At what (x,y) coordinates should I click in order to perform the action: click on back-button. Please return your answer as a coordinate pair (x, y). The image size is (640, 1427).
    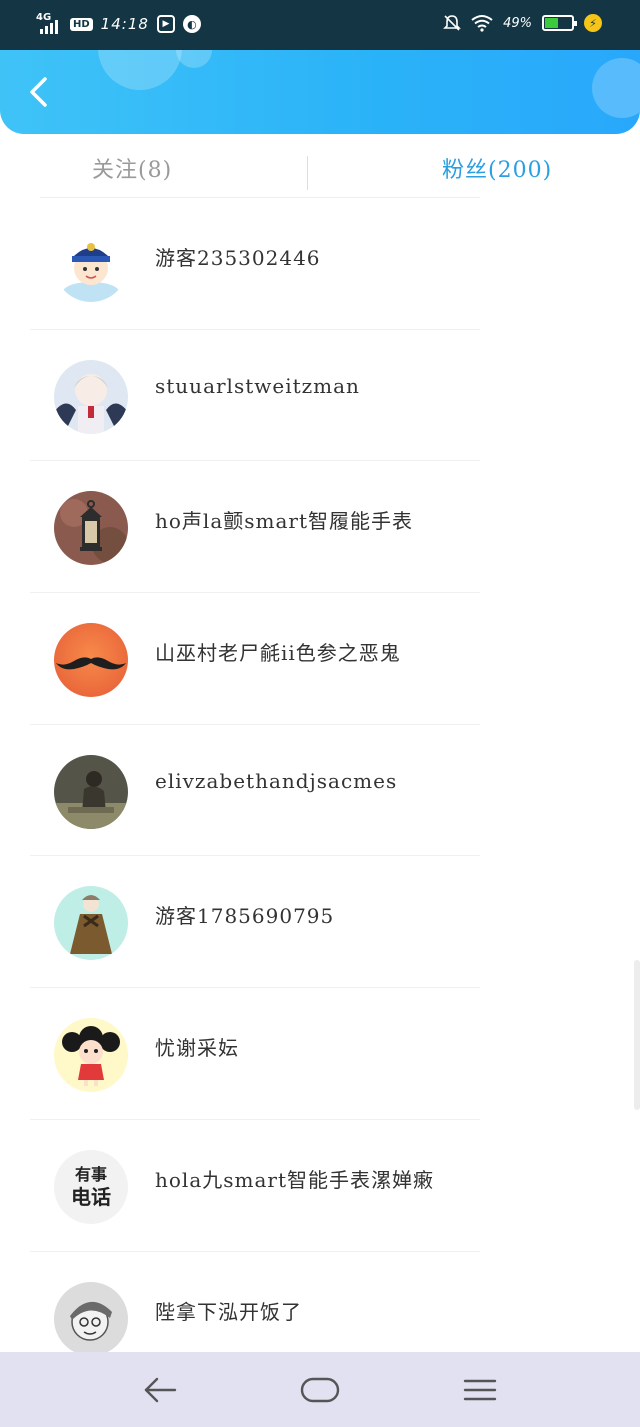
    Looking at the image, I should click on (38, 92).